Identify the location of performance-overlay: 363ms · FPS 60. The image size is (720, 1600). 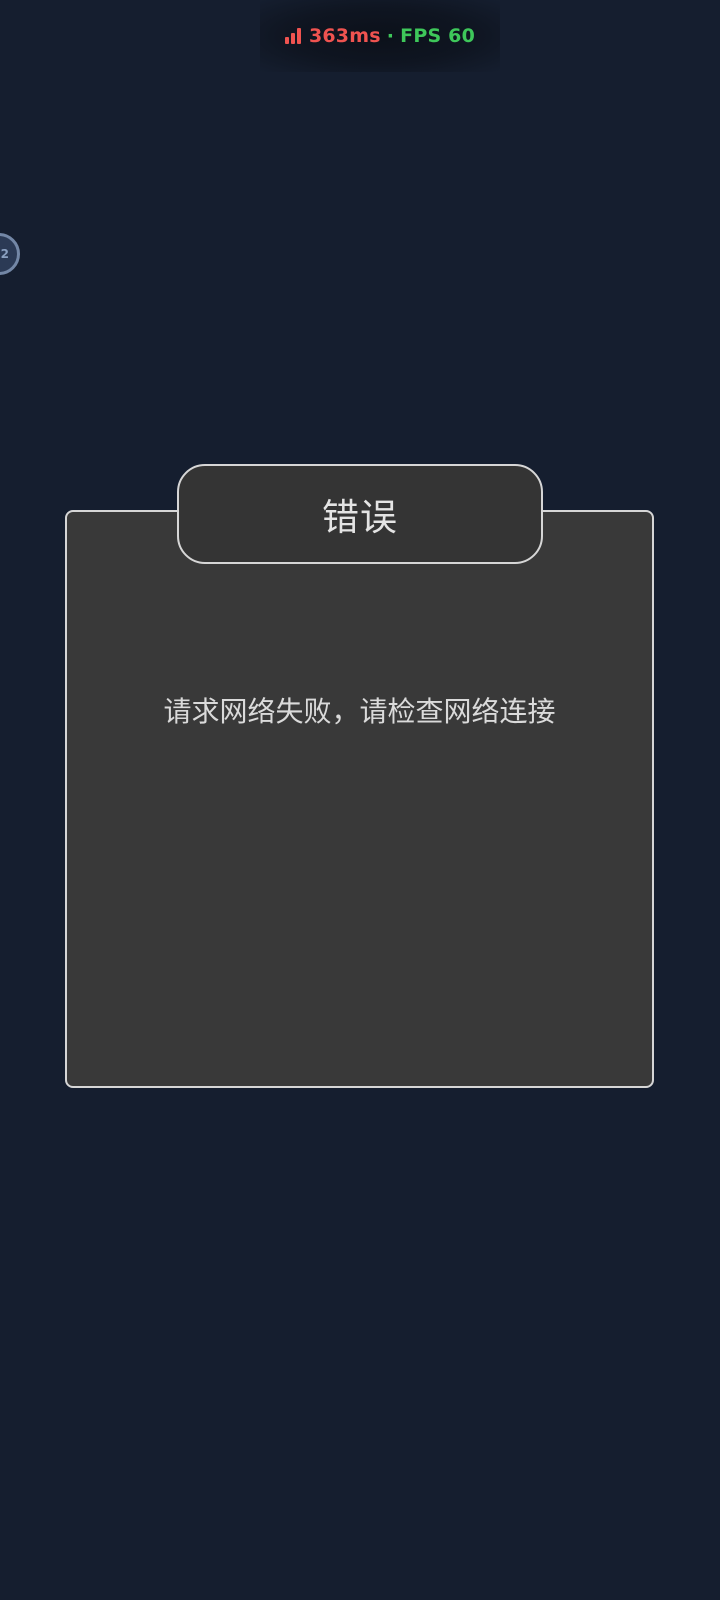
(380, 36).